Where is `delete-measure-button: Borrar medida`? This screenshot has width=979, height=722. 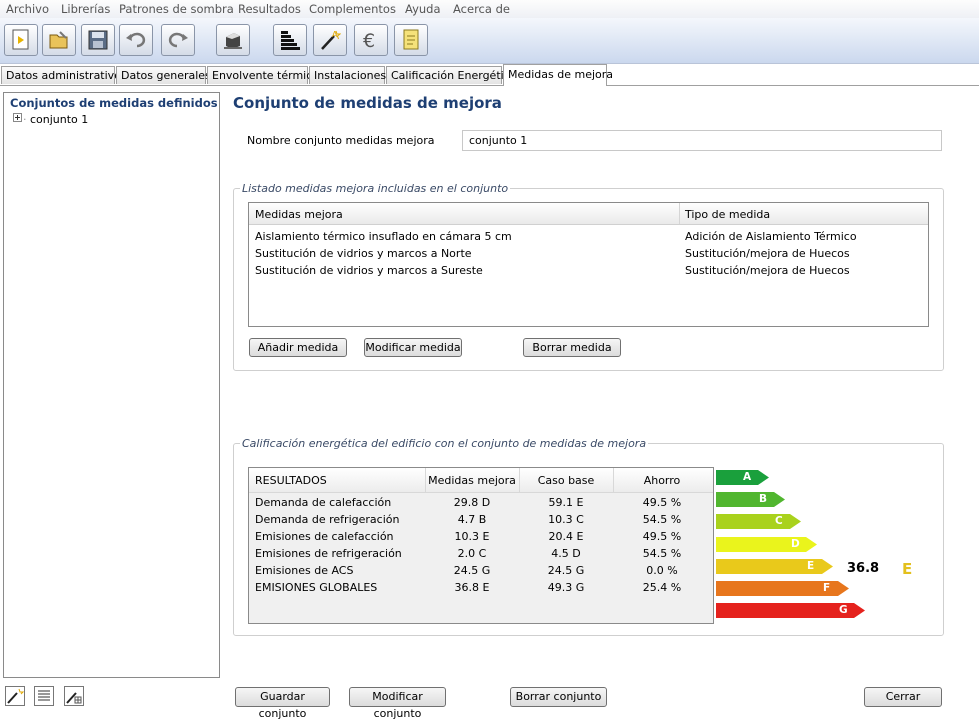 delete-measure-button: Borrar medida is located at coordinates (572, 347).